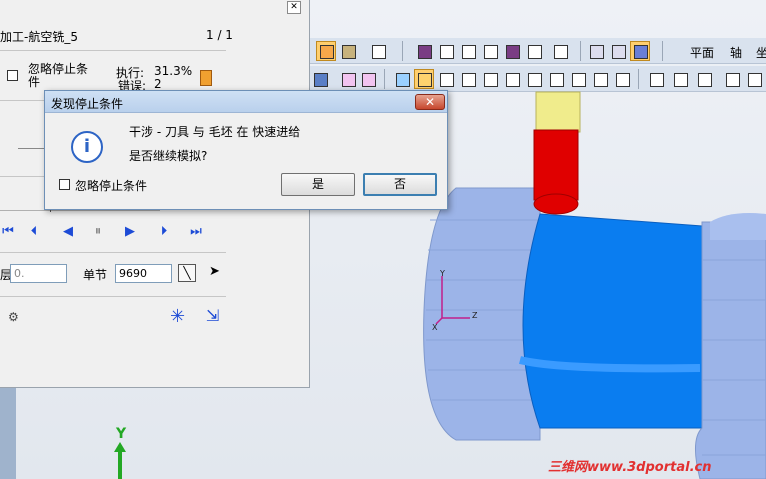  What do you see at coordinates (111, 186) in the screenshot?
I see `dialog-ignore-label: 忽略停止条件` at bounding box center [111, 186].